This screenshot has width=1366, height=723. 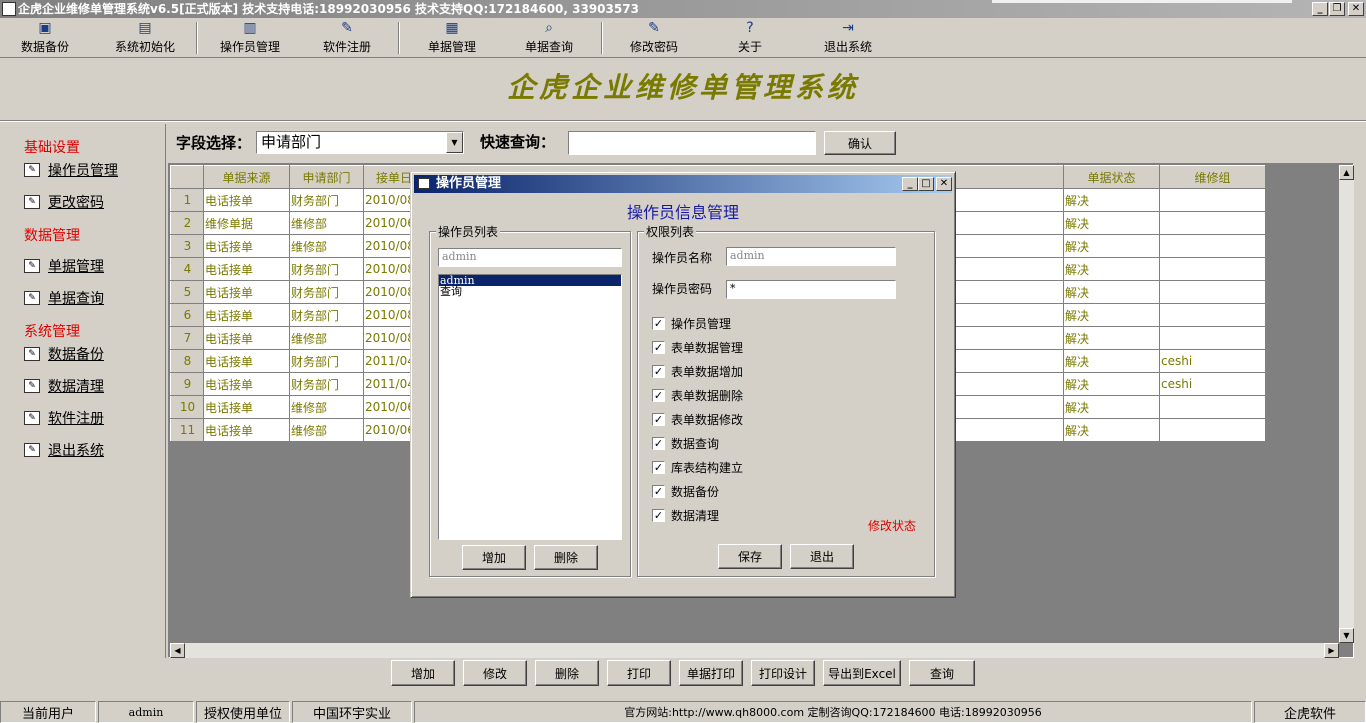 What do you see at coordinates (685, 443) in the screenshot?
I see `permission-checkbox: ✓ 数据查询` at bounding box center [685, 443].